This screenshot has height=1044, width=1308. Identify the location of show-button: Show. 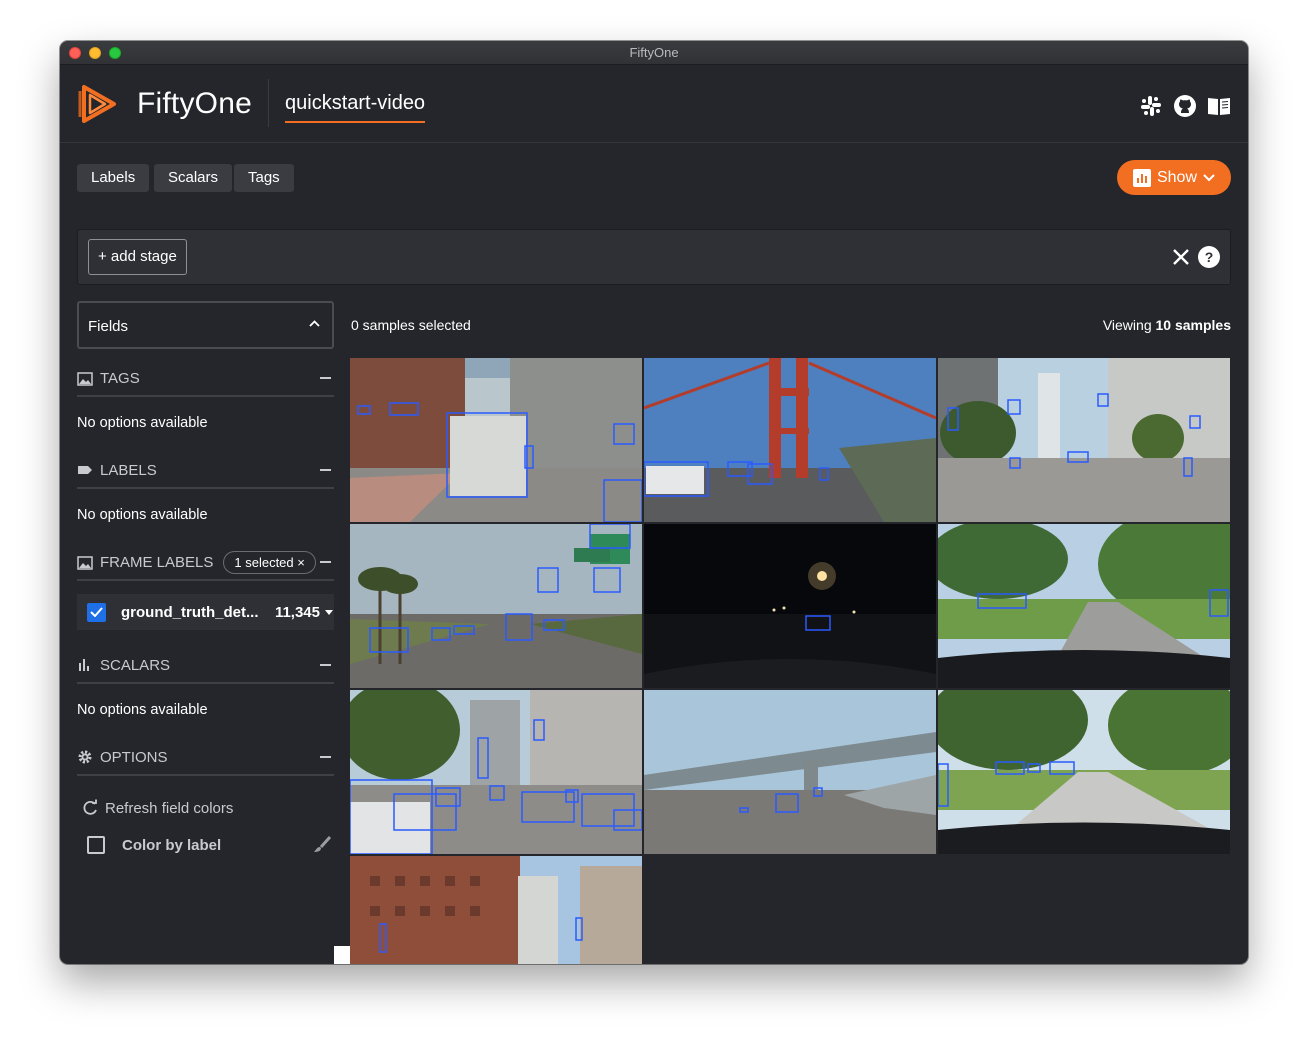
(1174, 177).